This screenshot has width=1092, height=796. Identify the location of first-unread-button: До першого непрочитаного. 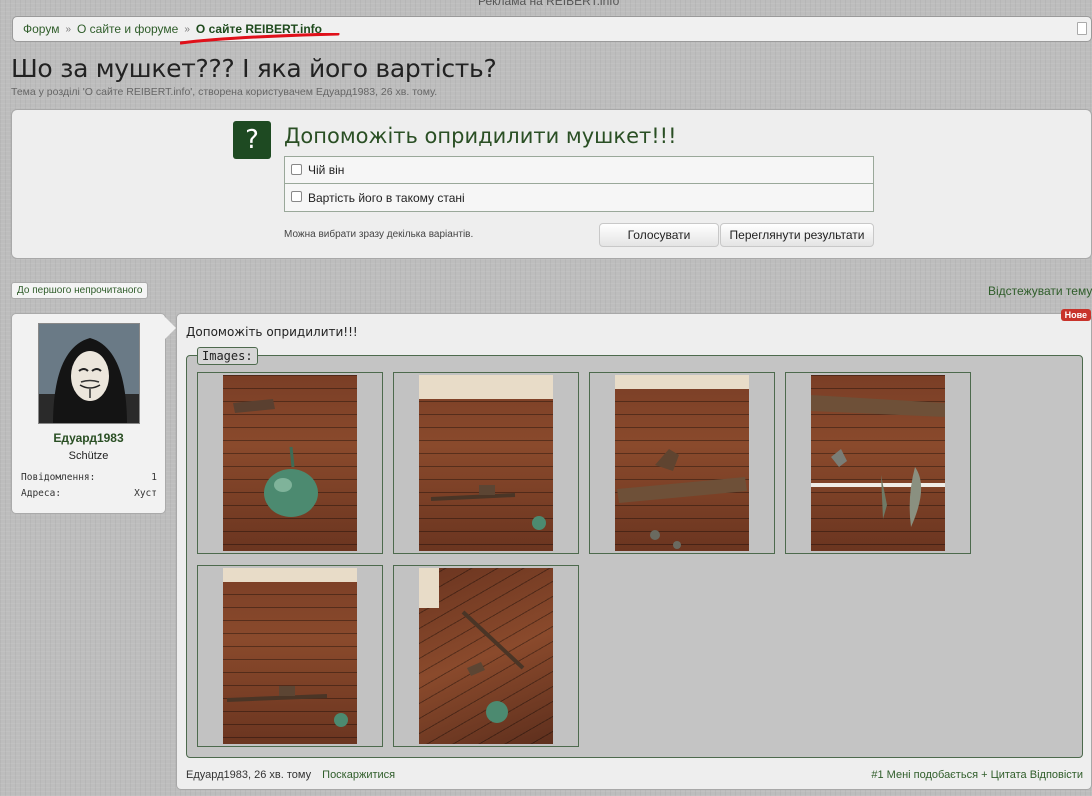
(80, 290).